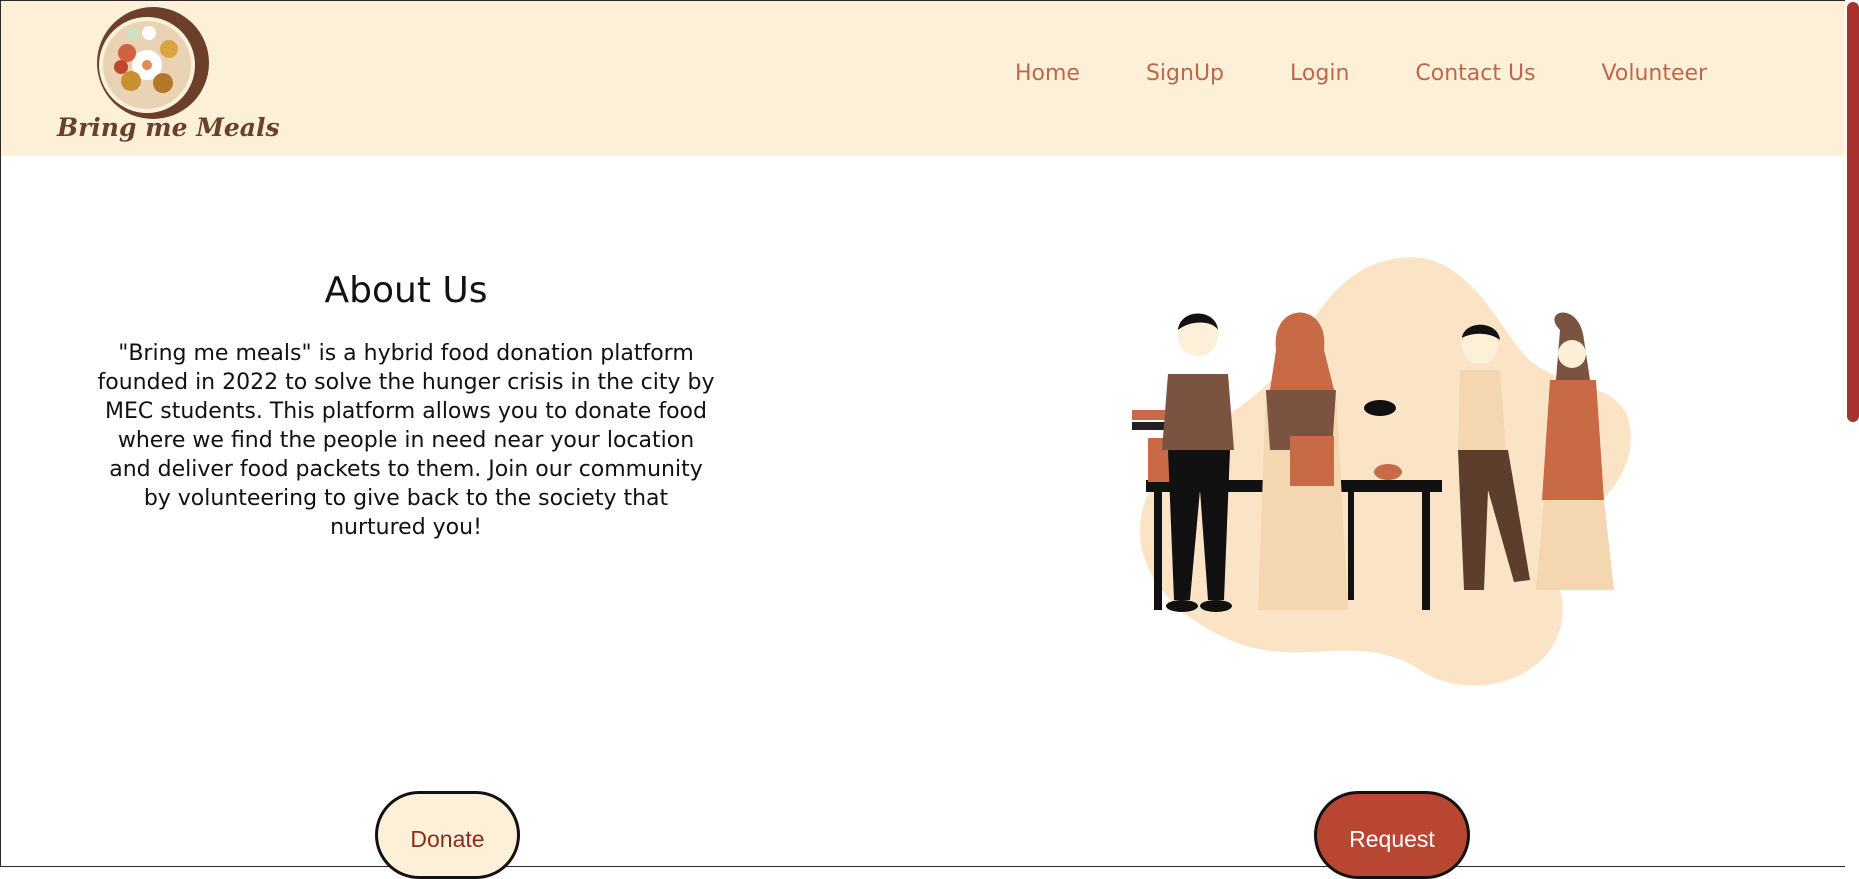 This screenshot has width=1859, height=879. What do you see at coordinates (1319, 73) in the screenshot?
I see `nav-login: Login` at bounding box center [1319, 73].